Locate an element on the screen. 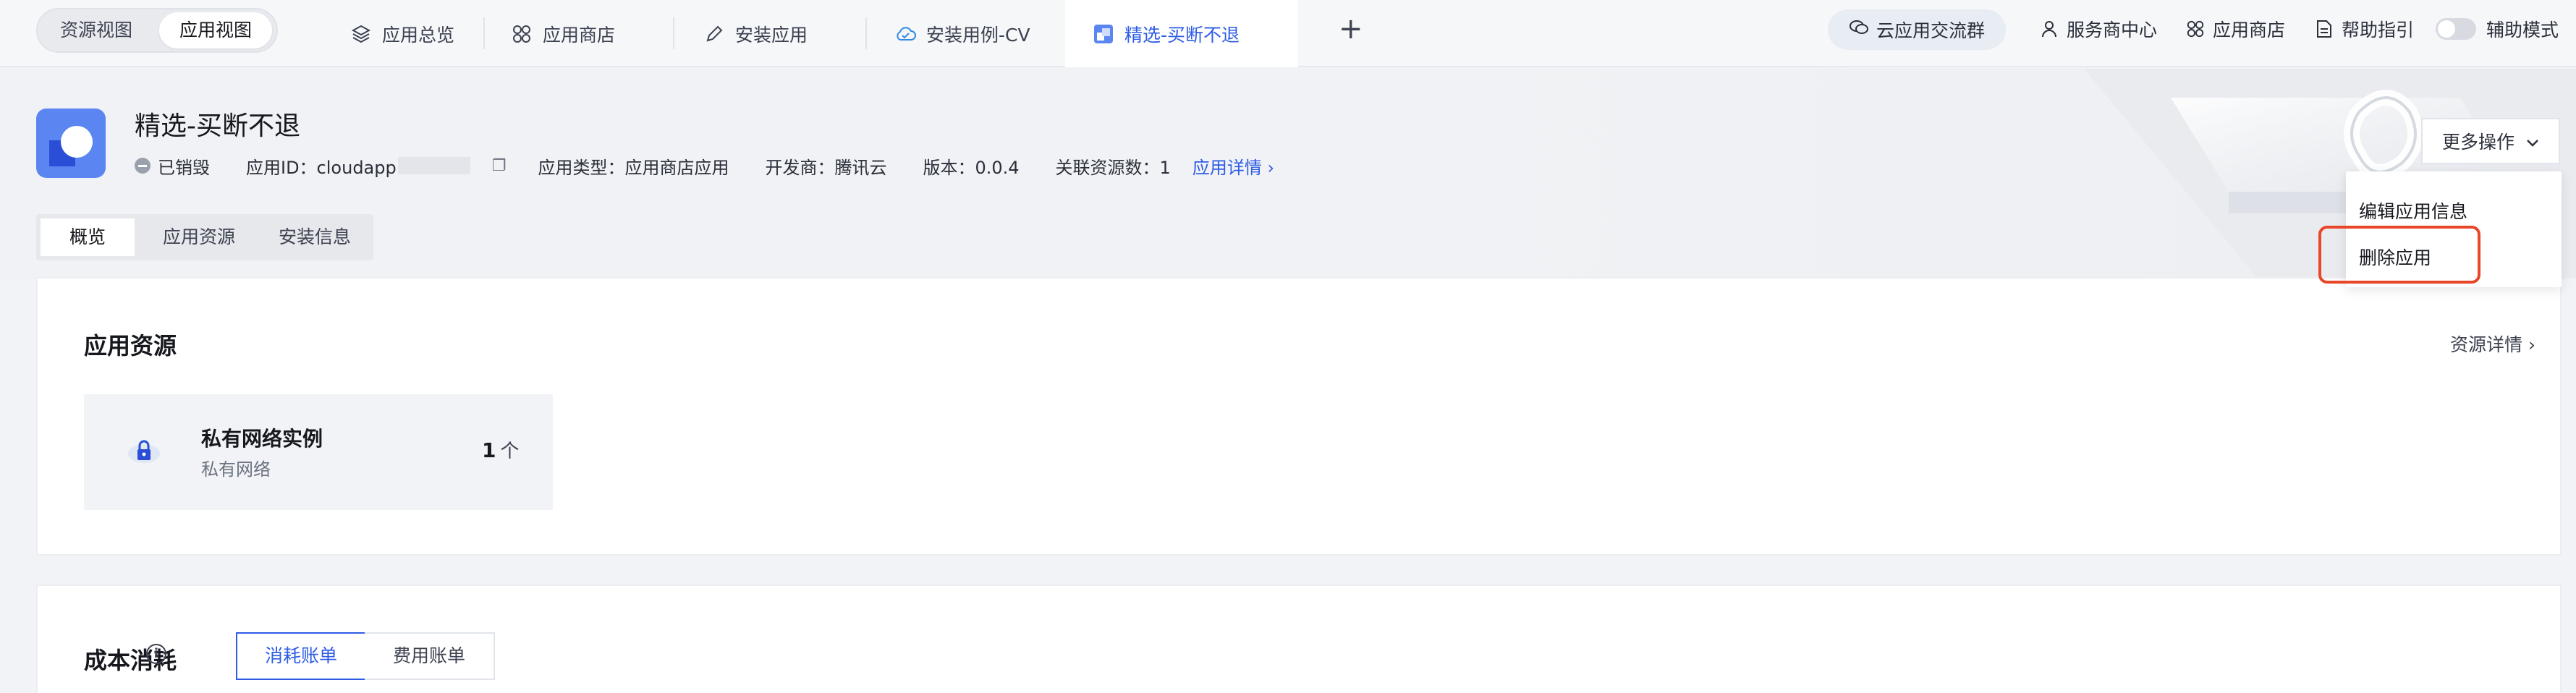 The height and width of the screenshot is (693, 2576). tab-install-info: 安装信息 is located at coordinates (314, 237).